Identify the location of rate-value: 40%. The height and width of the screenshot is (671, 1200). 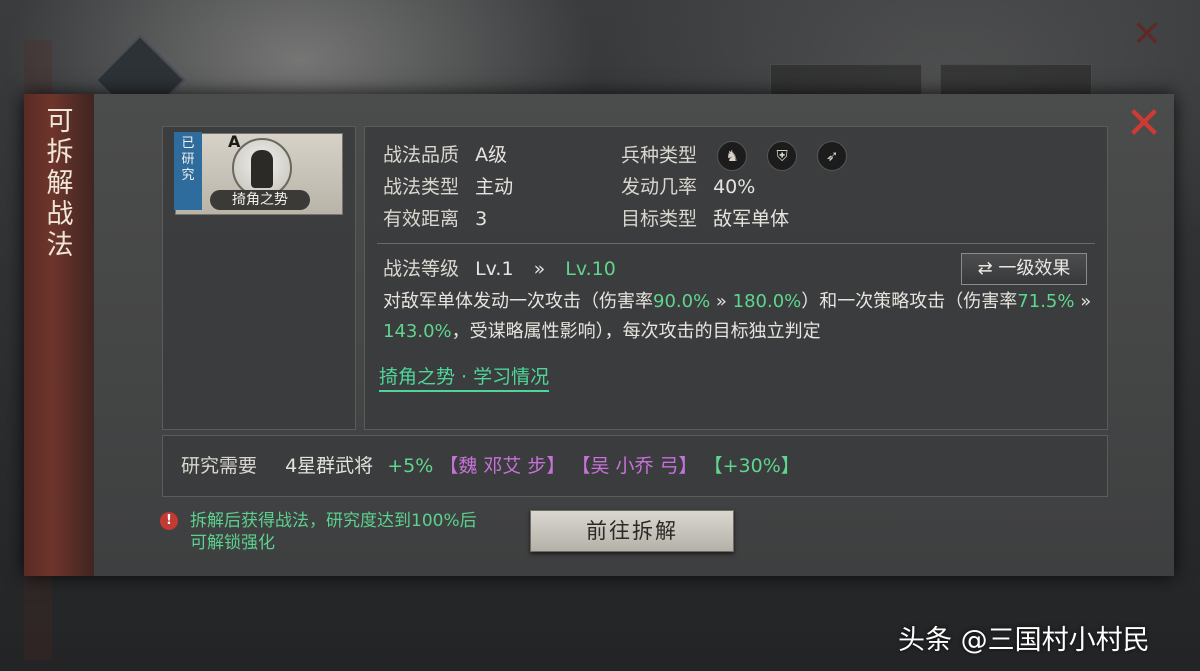
(734, 187).